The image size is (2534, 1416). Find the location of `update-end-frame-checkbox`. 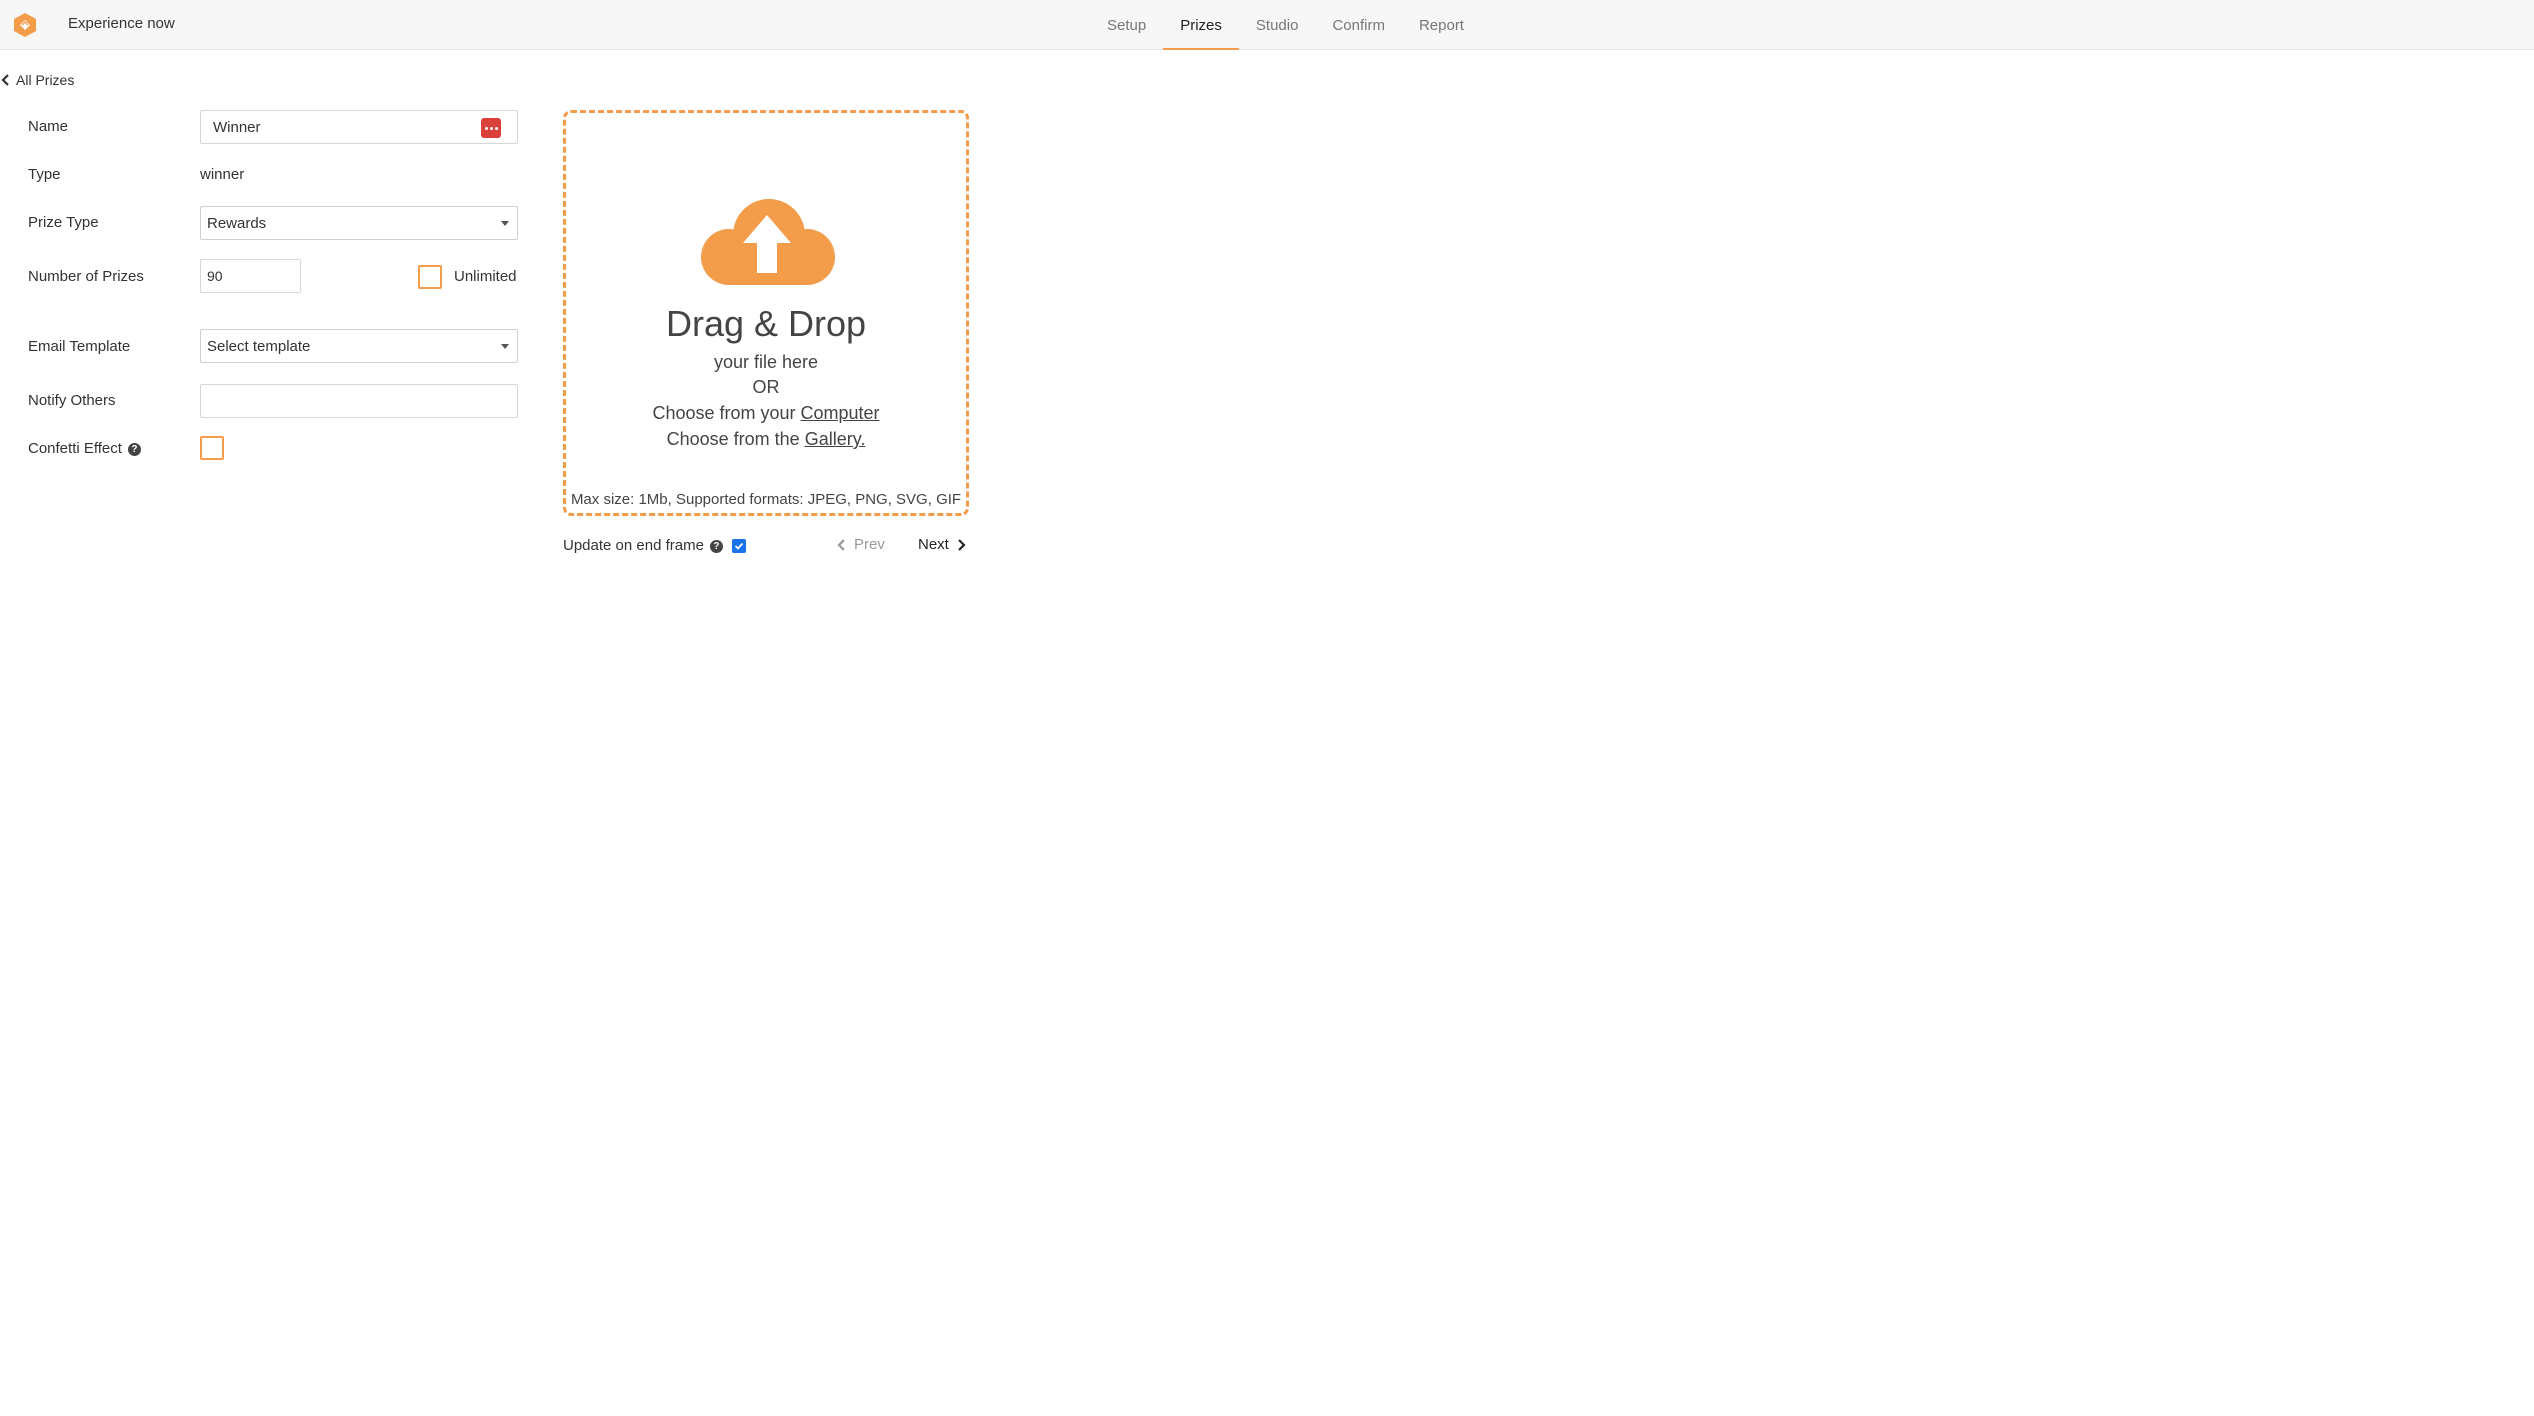

update-end-frame-checkbox is located at coordinates (739, 546).